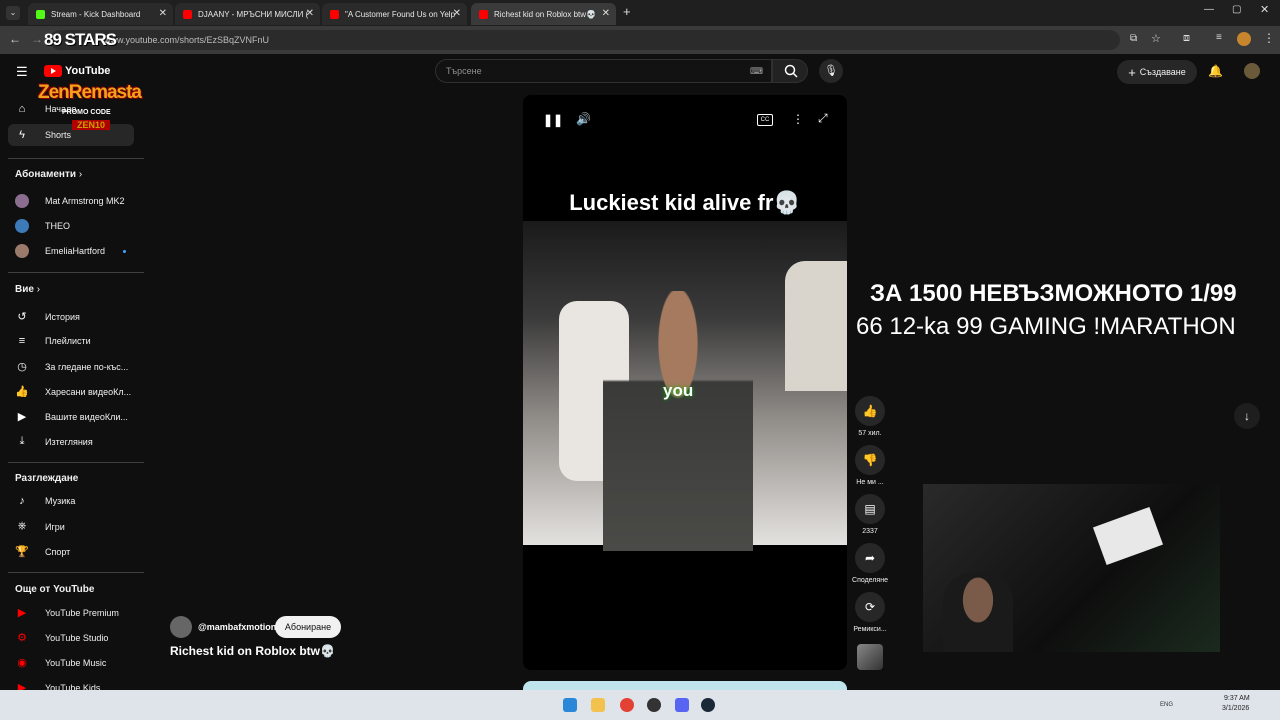 The width and height of the screenshot is (1280, 720). I want to click on close-window-icon: ✕, so click(1264, 9).